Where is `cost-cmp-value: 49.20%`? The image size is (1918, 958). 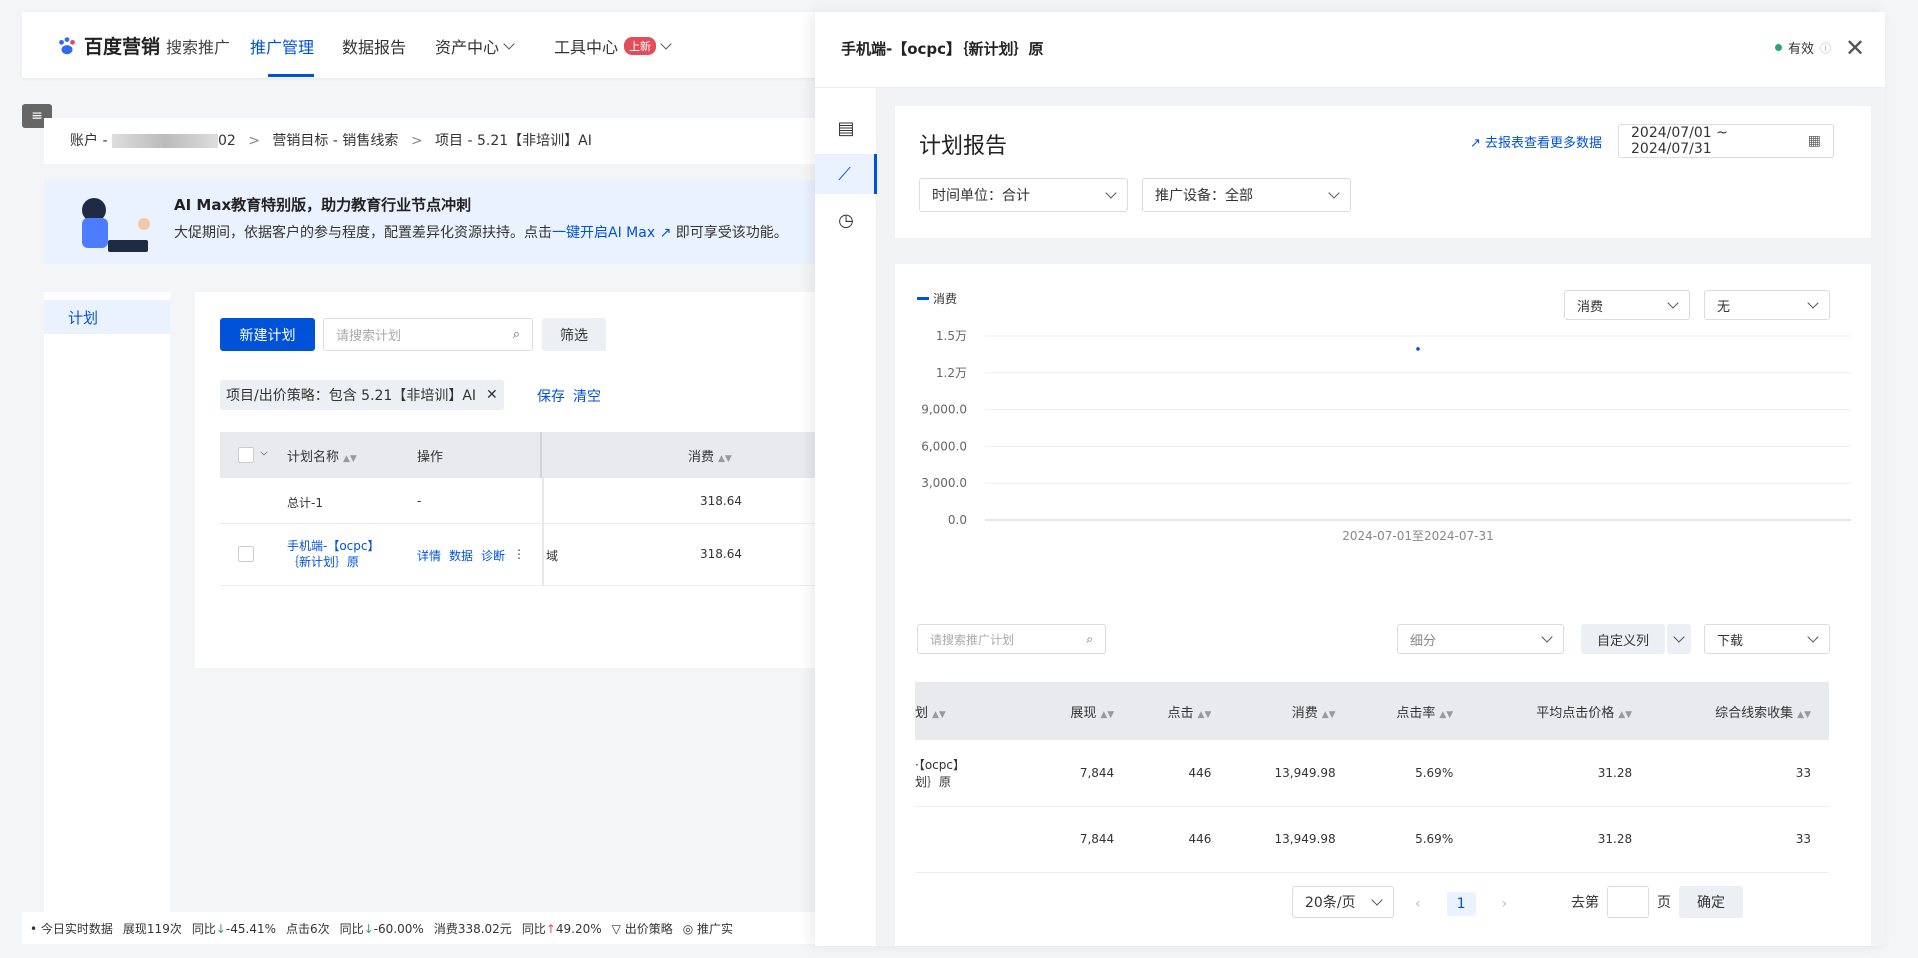 cost-cmp-value: 49.20% is located at coordinates (578, 928).